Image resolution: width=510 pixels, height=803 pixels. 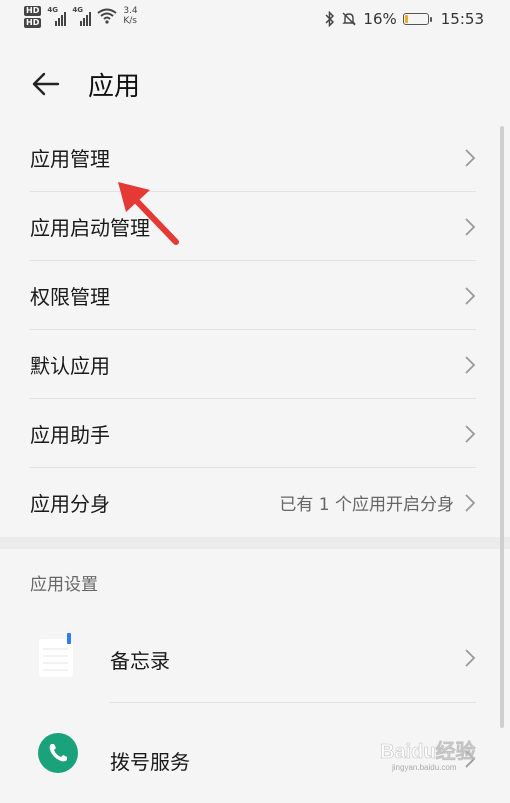 I want to click on status-bar-right: 16% 15:53, so click(x=404, y=19).